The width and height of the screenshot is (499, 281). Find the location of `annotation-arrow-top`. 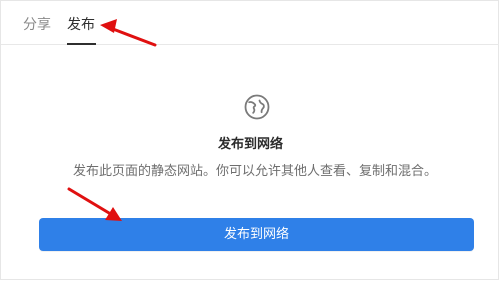

annotation-arrow-top is located at coordinates (128, 33).